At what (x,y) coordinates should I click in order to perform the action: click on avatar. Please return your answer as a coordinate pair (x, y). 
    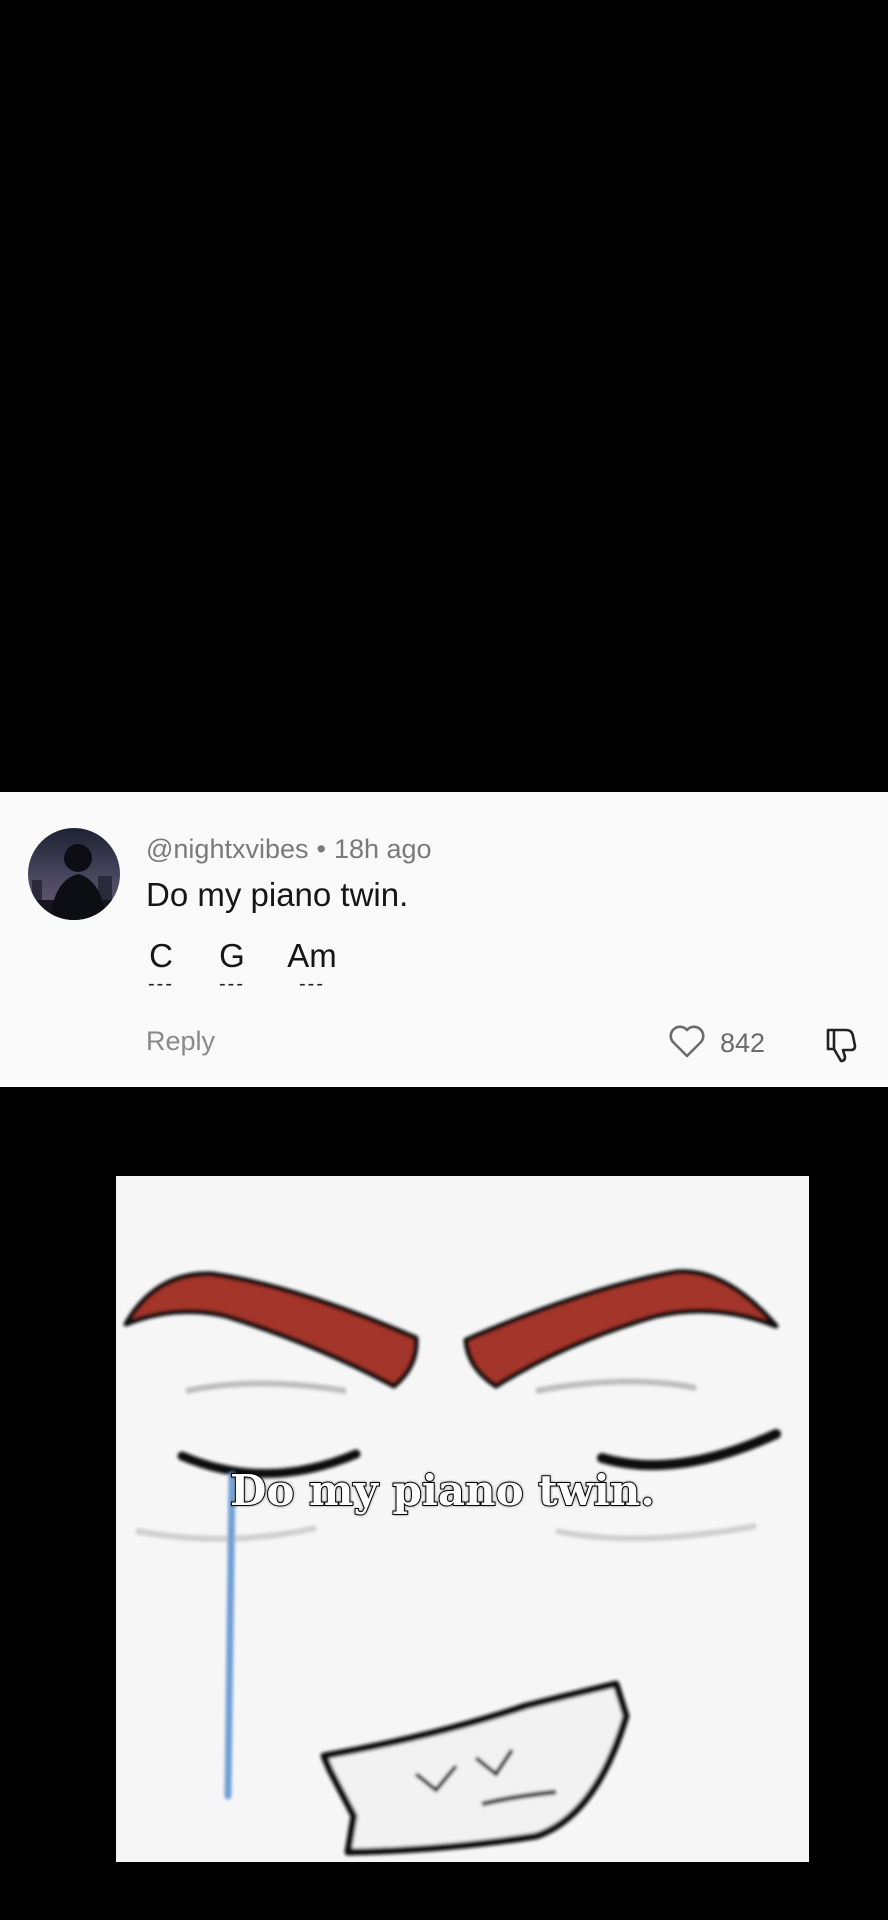
    Looking at the image, I should click on (74, 874).